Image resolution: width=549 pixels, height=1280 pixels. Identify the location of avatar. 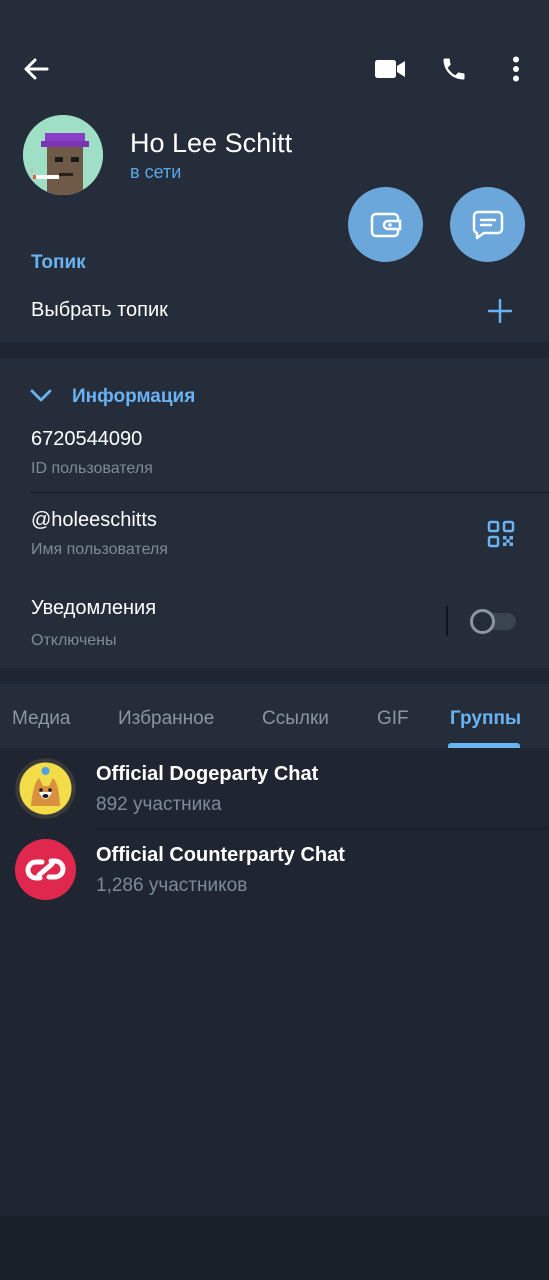
(63, 155).